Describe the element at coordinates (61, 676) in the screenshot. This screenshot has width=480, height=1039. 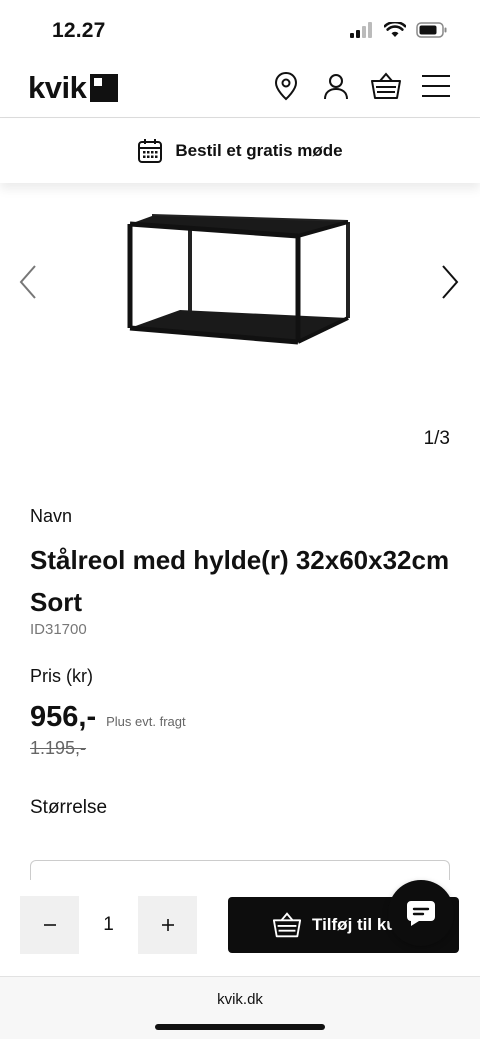
I see `price-label: Pris (kr)` at that location.